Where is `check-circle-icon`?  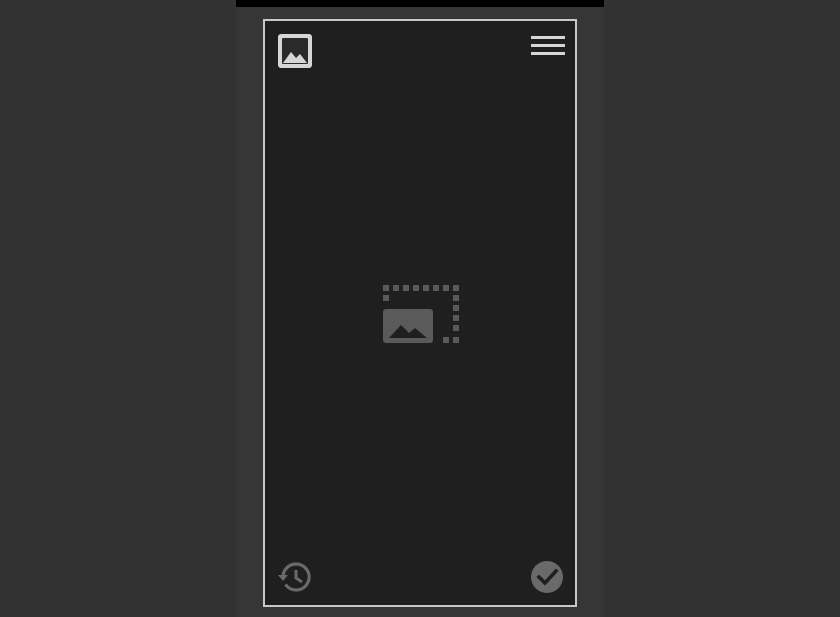
check-circle-icon is located at coordinates (547, 577).